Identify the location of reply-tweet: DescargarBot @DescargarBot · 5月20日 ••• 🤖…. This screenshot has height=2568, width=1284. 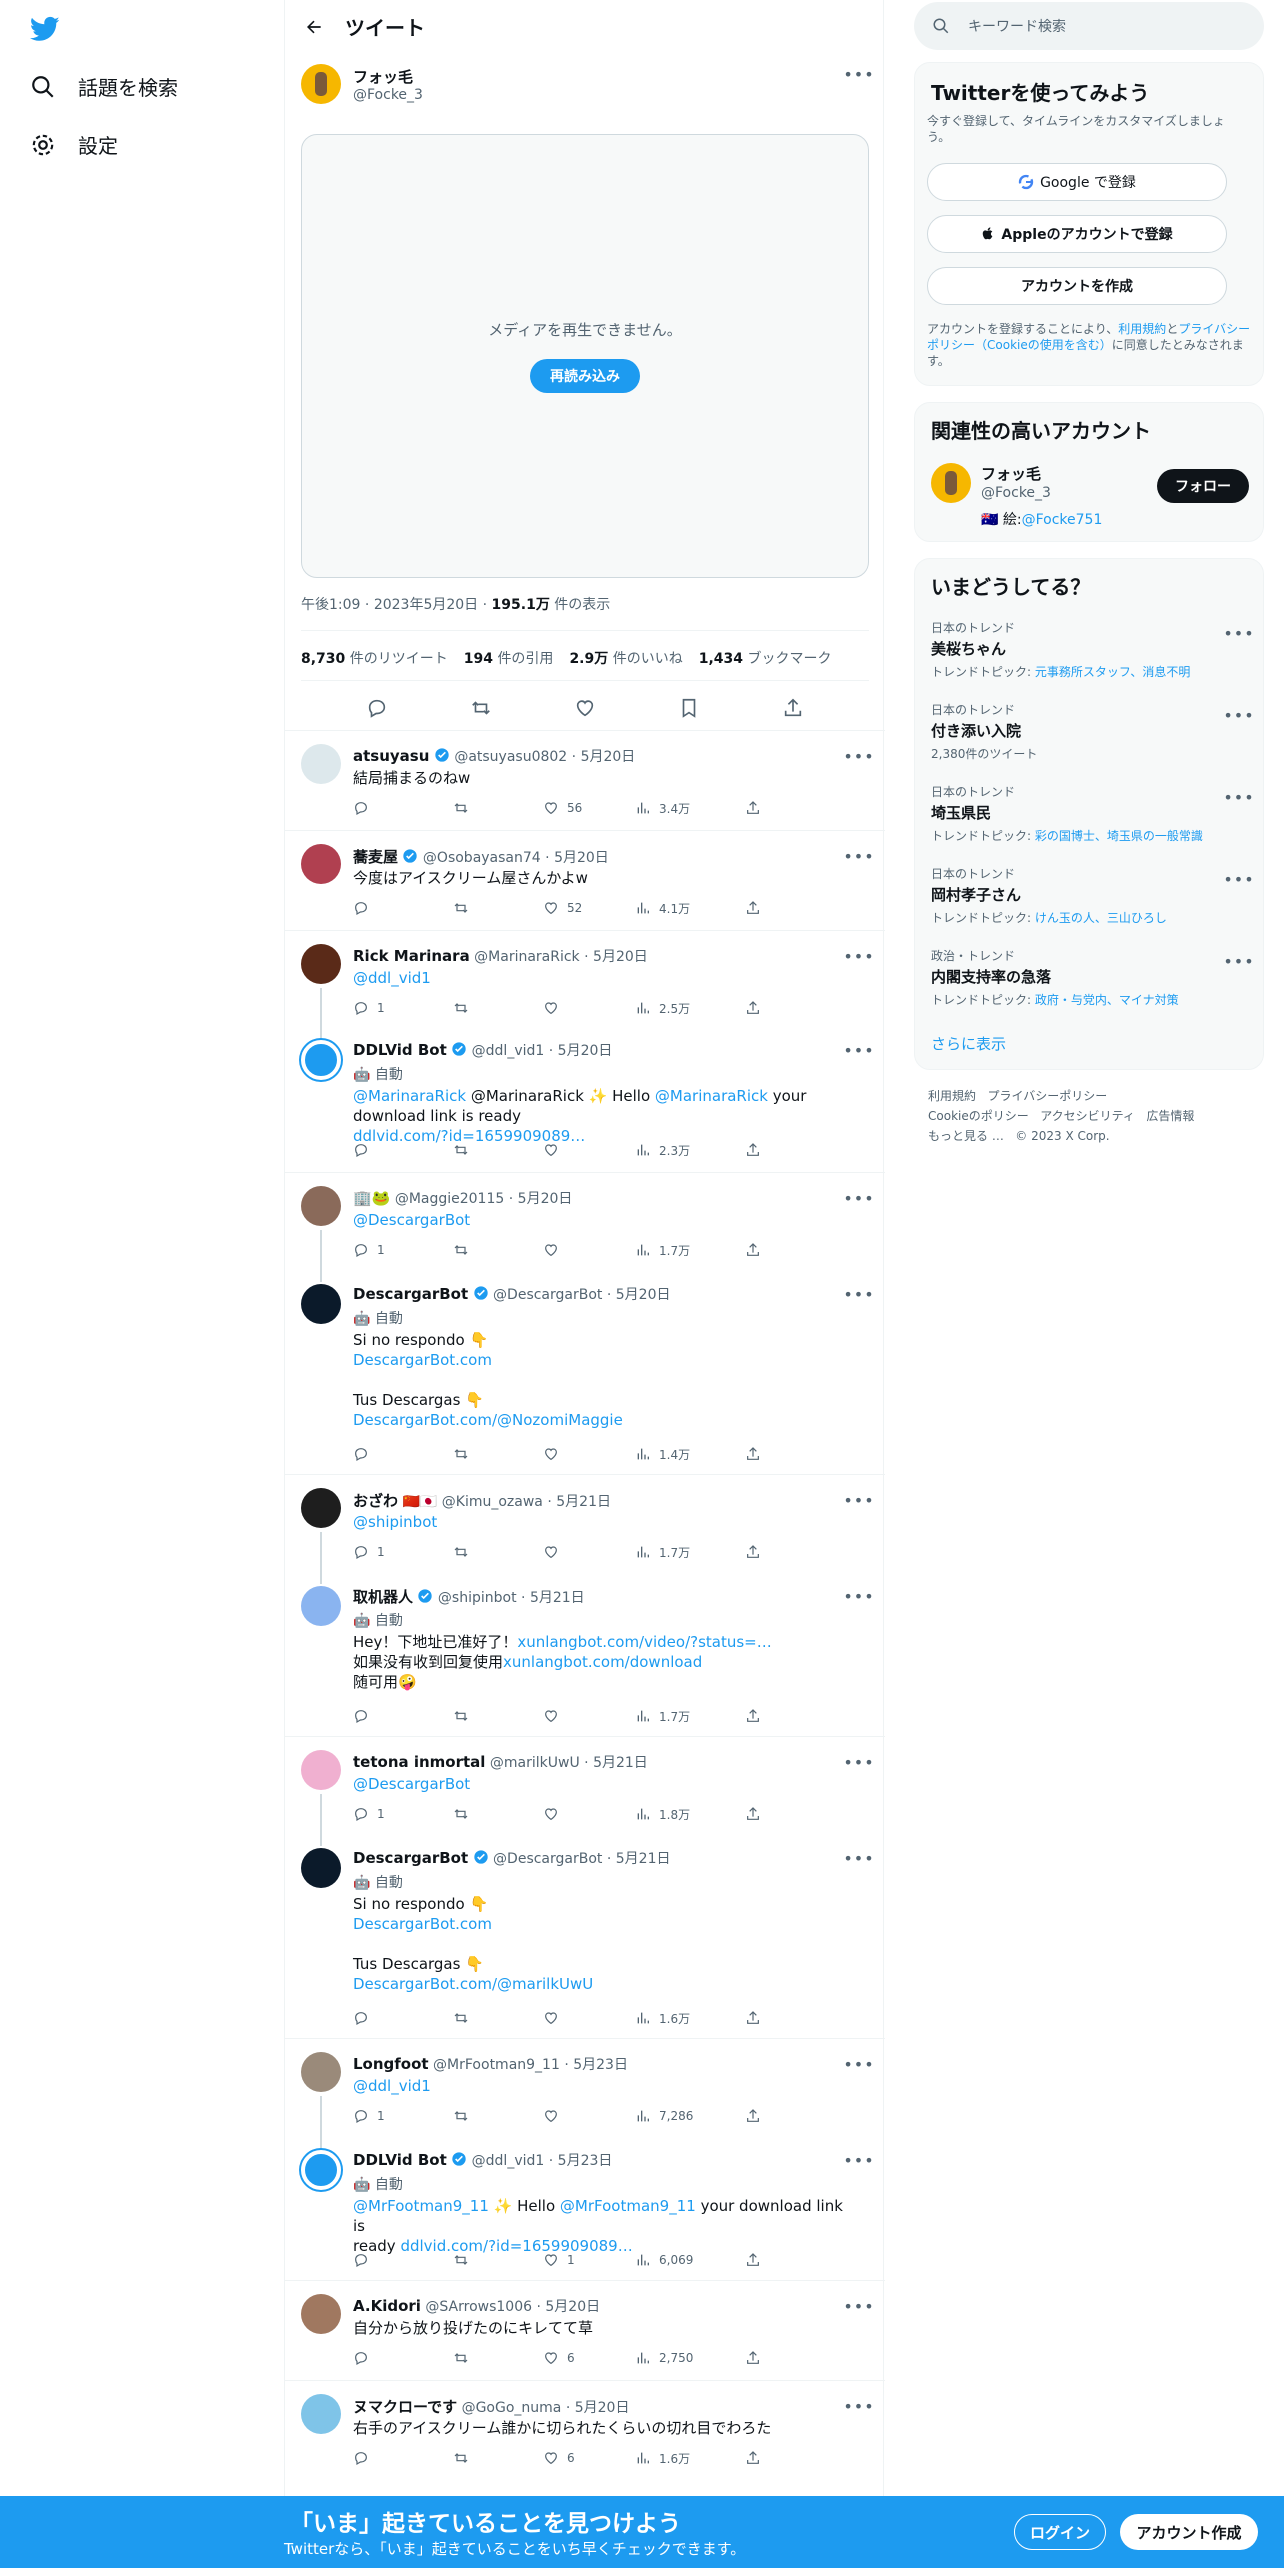
(585, 1375).